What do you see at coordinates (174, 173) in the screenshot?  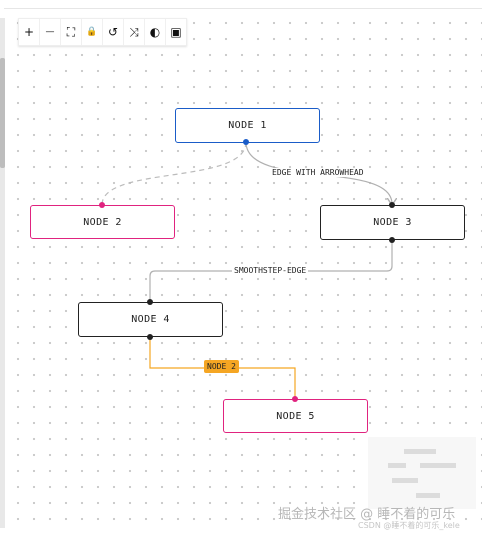 I see `edge-node1-node2` at bounding box center [174, 173].